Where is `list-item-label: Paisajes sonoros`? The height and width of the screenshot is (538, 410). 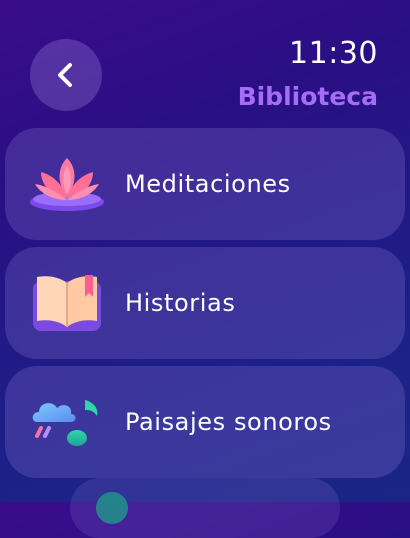 list-item-label: Paisajes sonoros is located at coordinates (228, 422).